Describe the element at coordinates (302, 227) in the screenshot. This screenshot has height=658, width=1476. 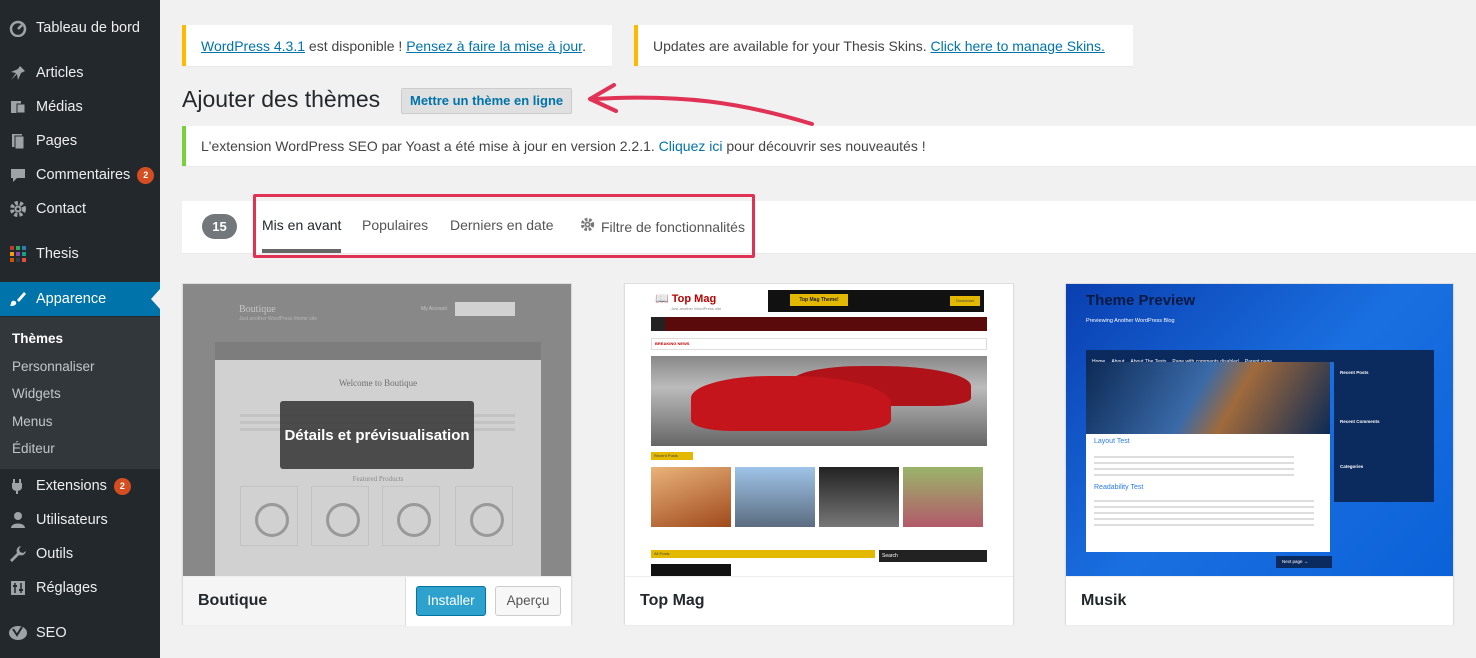
I see `tab-featured: Mis en avant` at that location.